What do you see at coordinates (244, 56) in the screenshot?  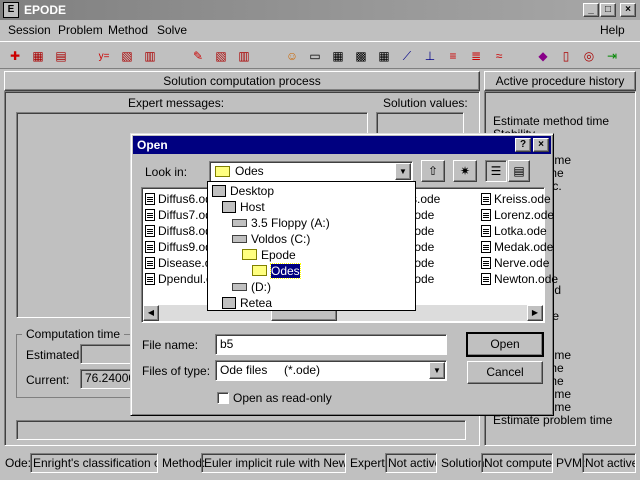 I see `method-save-icon: ▥` at bounding box center [244, 56].